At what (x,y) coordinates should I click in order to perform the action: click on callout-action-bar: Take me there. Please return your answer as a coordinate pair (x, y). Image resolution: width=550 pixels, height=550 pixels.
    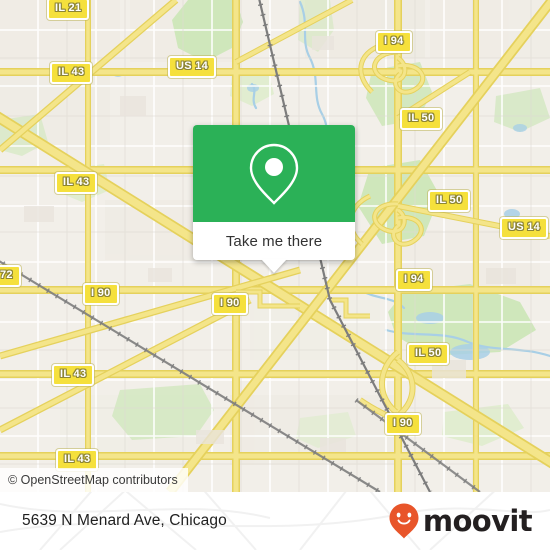
    Looking at the image, I should click on (274, 241).